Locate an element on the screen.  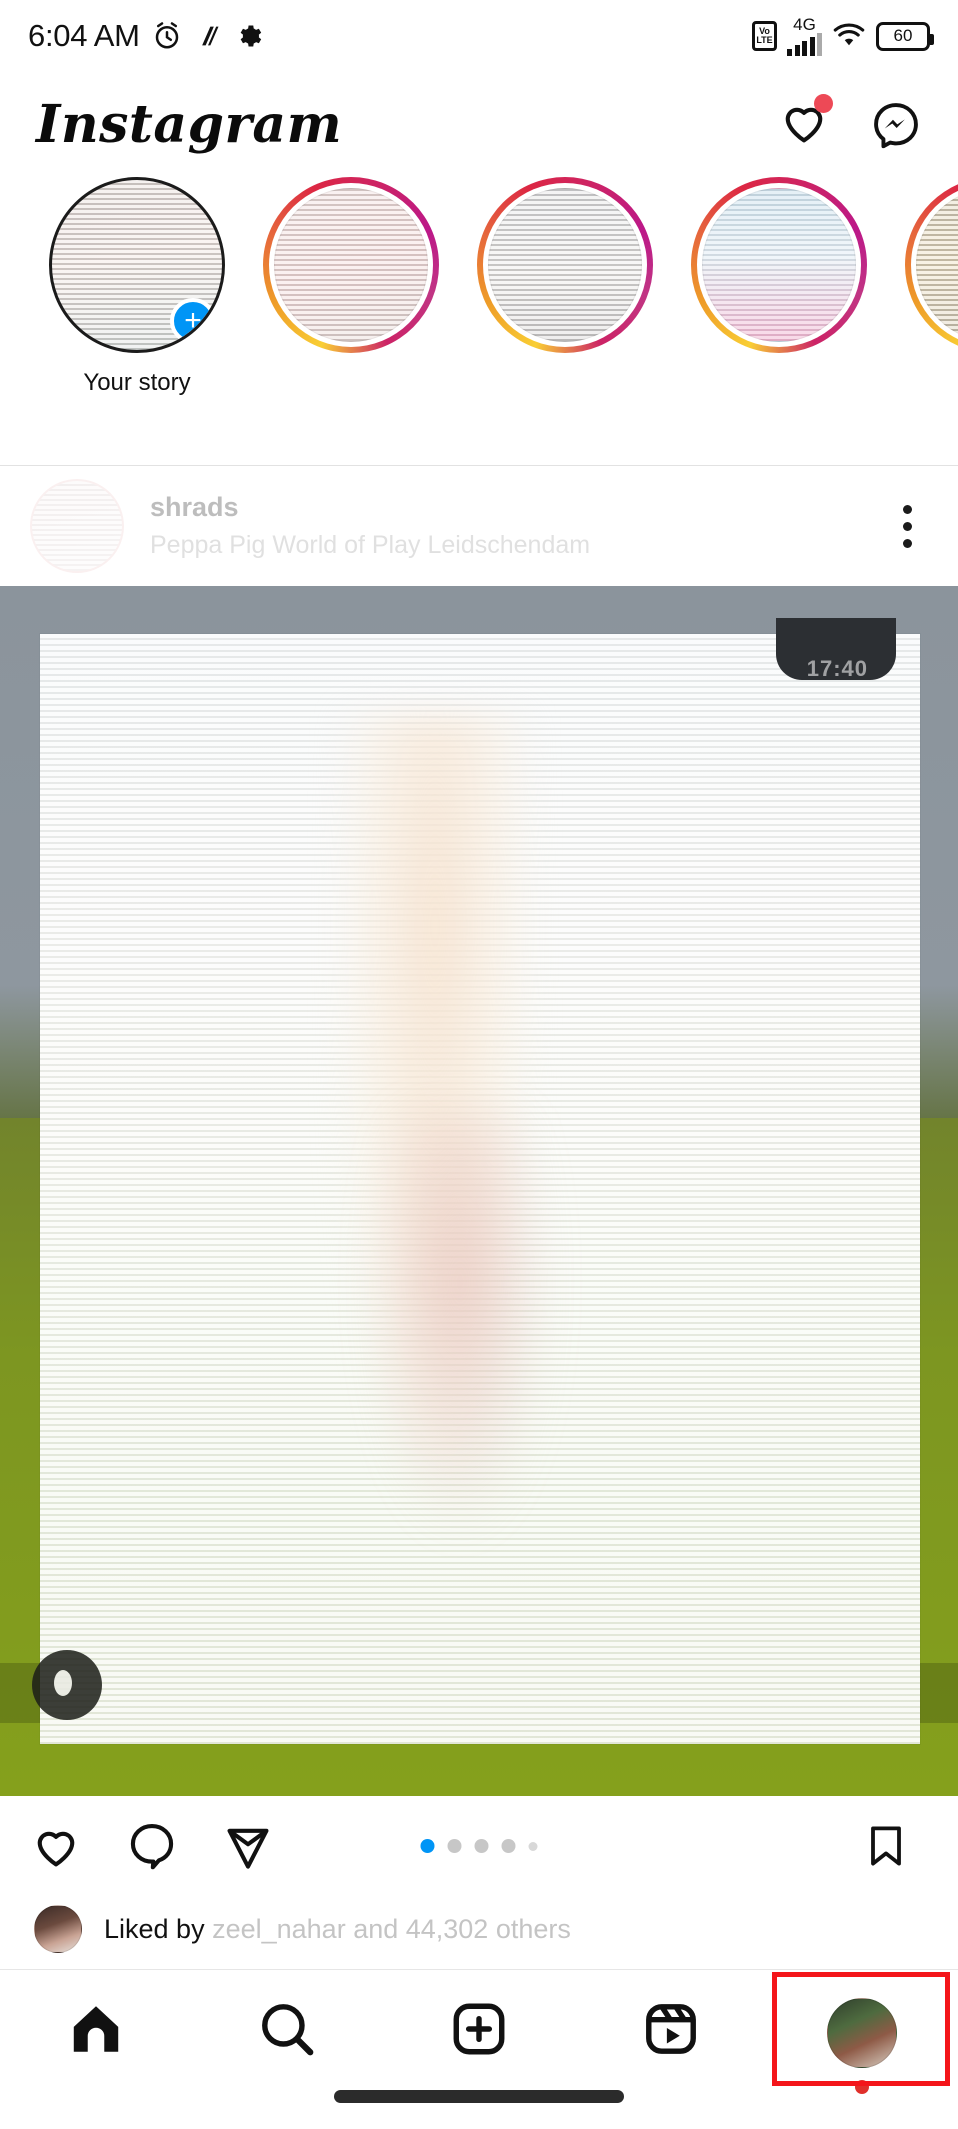
volte-icon: Vo LTE is located at coordinates (764, 36).